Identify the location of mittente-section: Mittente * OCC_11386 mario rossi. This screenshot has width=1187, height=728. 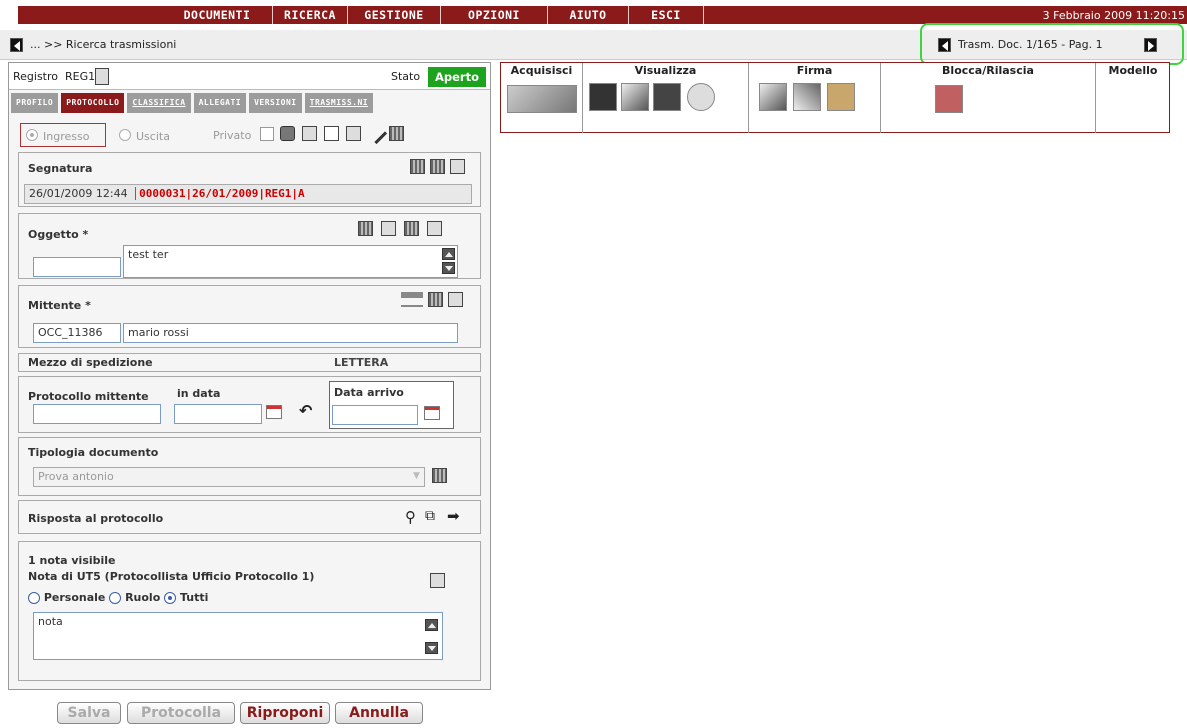
(249, 316).